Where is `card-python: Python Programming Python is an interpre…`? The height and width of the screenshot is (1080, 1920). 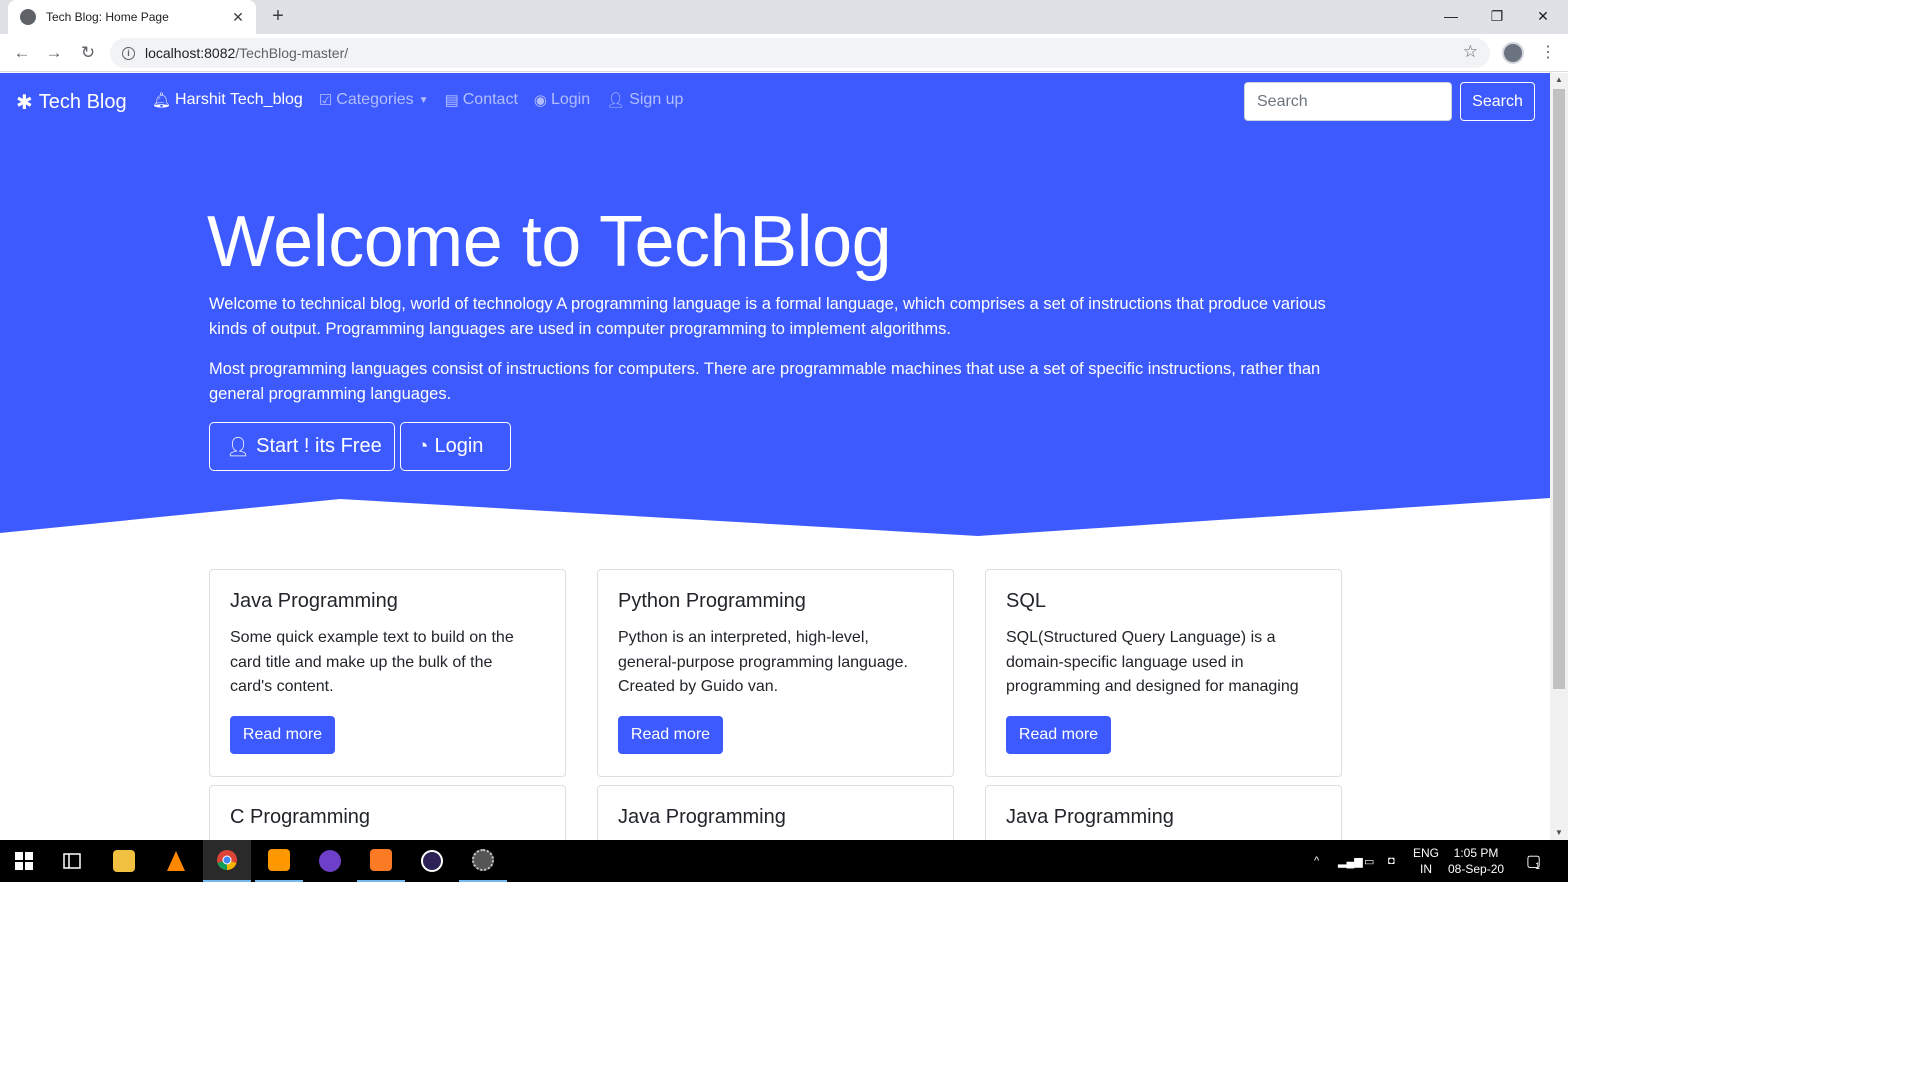
card-python: Python Programming Python is an interpre… is located at coordinates (775, 673).